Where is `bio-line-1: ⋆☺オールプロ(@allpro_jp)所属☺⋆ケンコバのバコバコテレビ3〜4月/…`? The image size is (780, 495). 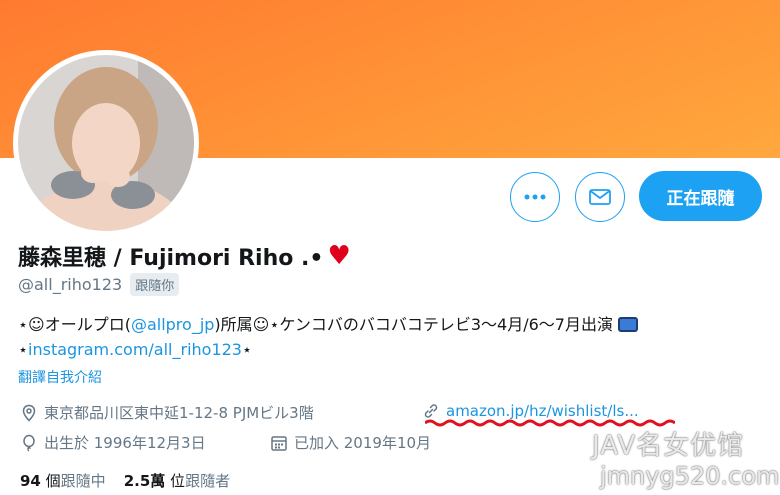
bio-line-1: ⋆☺オールプロ(@allpro_jp)所属☺⋆ケンコバのバコバコテレビ3〜4月/… is located at coordinates (328, 324).